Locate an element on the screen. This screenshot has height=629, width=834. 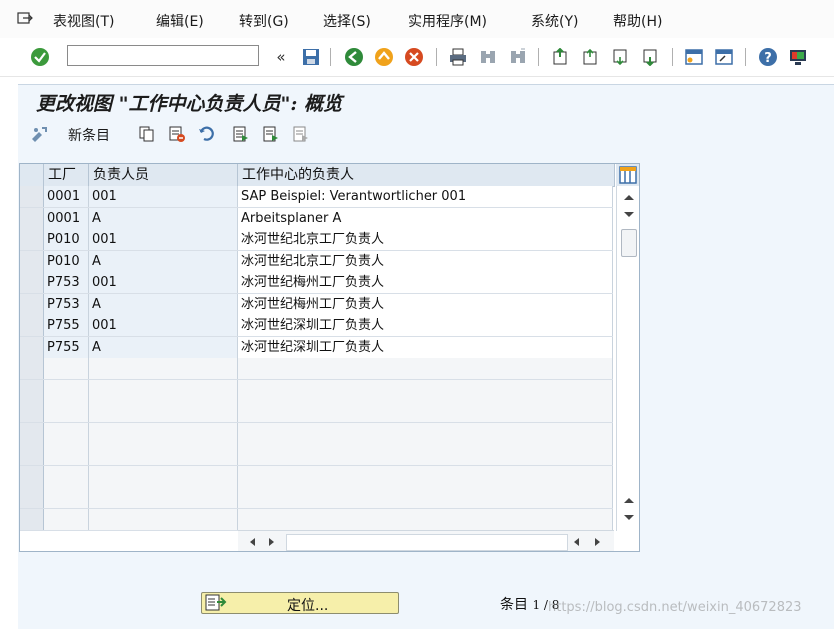
cell-description: SAP Beispiel: Verantwortlicher 001 is located at coordinates (425, 196).